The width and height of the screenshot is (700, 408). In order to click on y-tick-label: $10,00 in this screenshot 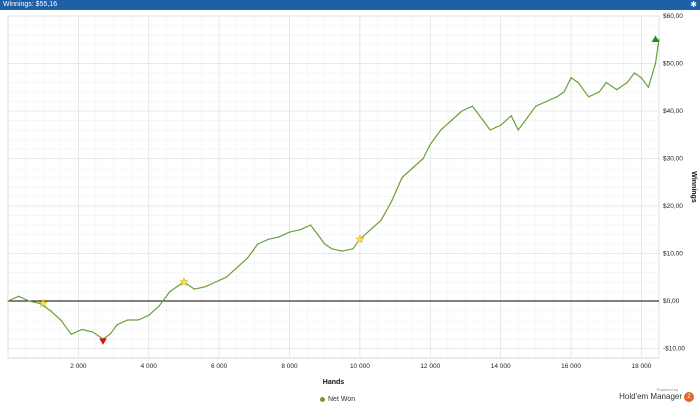, I will do `click(673, 254)`.